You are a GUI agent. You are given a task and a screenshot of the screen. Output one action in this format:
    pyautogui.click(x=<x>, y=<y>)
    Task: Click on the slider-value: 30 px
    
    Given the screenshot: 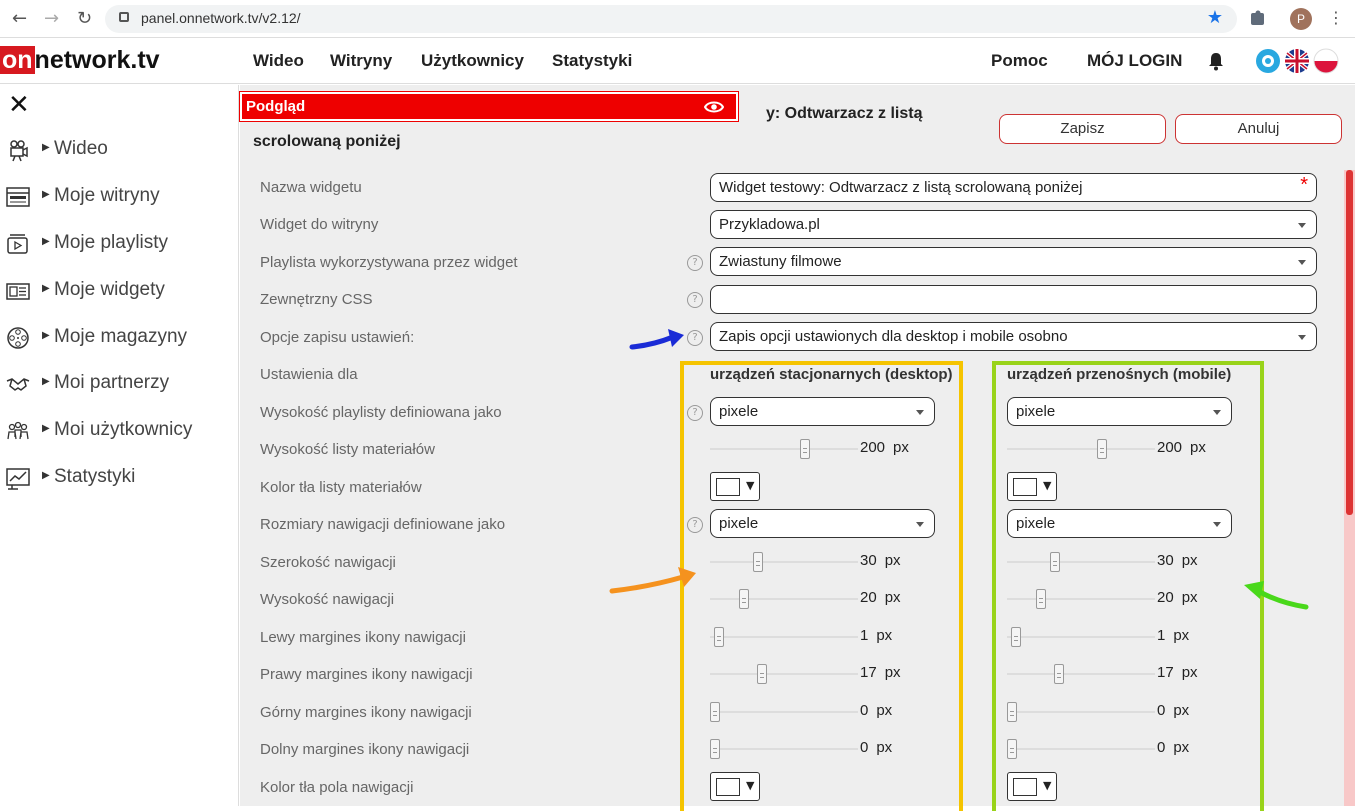 What is the action you would take?
    pyautogui.click(x=1177, y=560)
    